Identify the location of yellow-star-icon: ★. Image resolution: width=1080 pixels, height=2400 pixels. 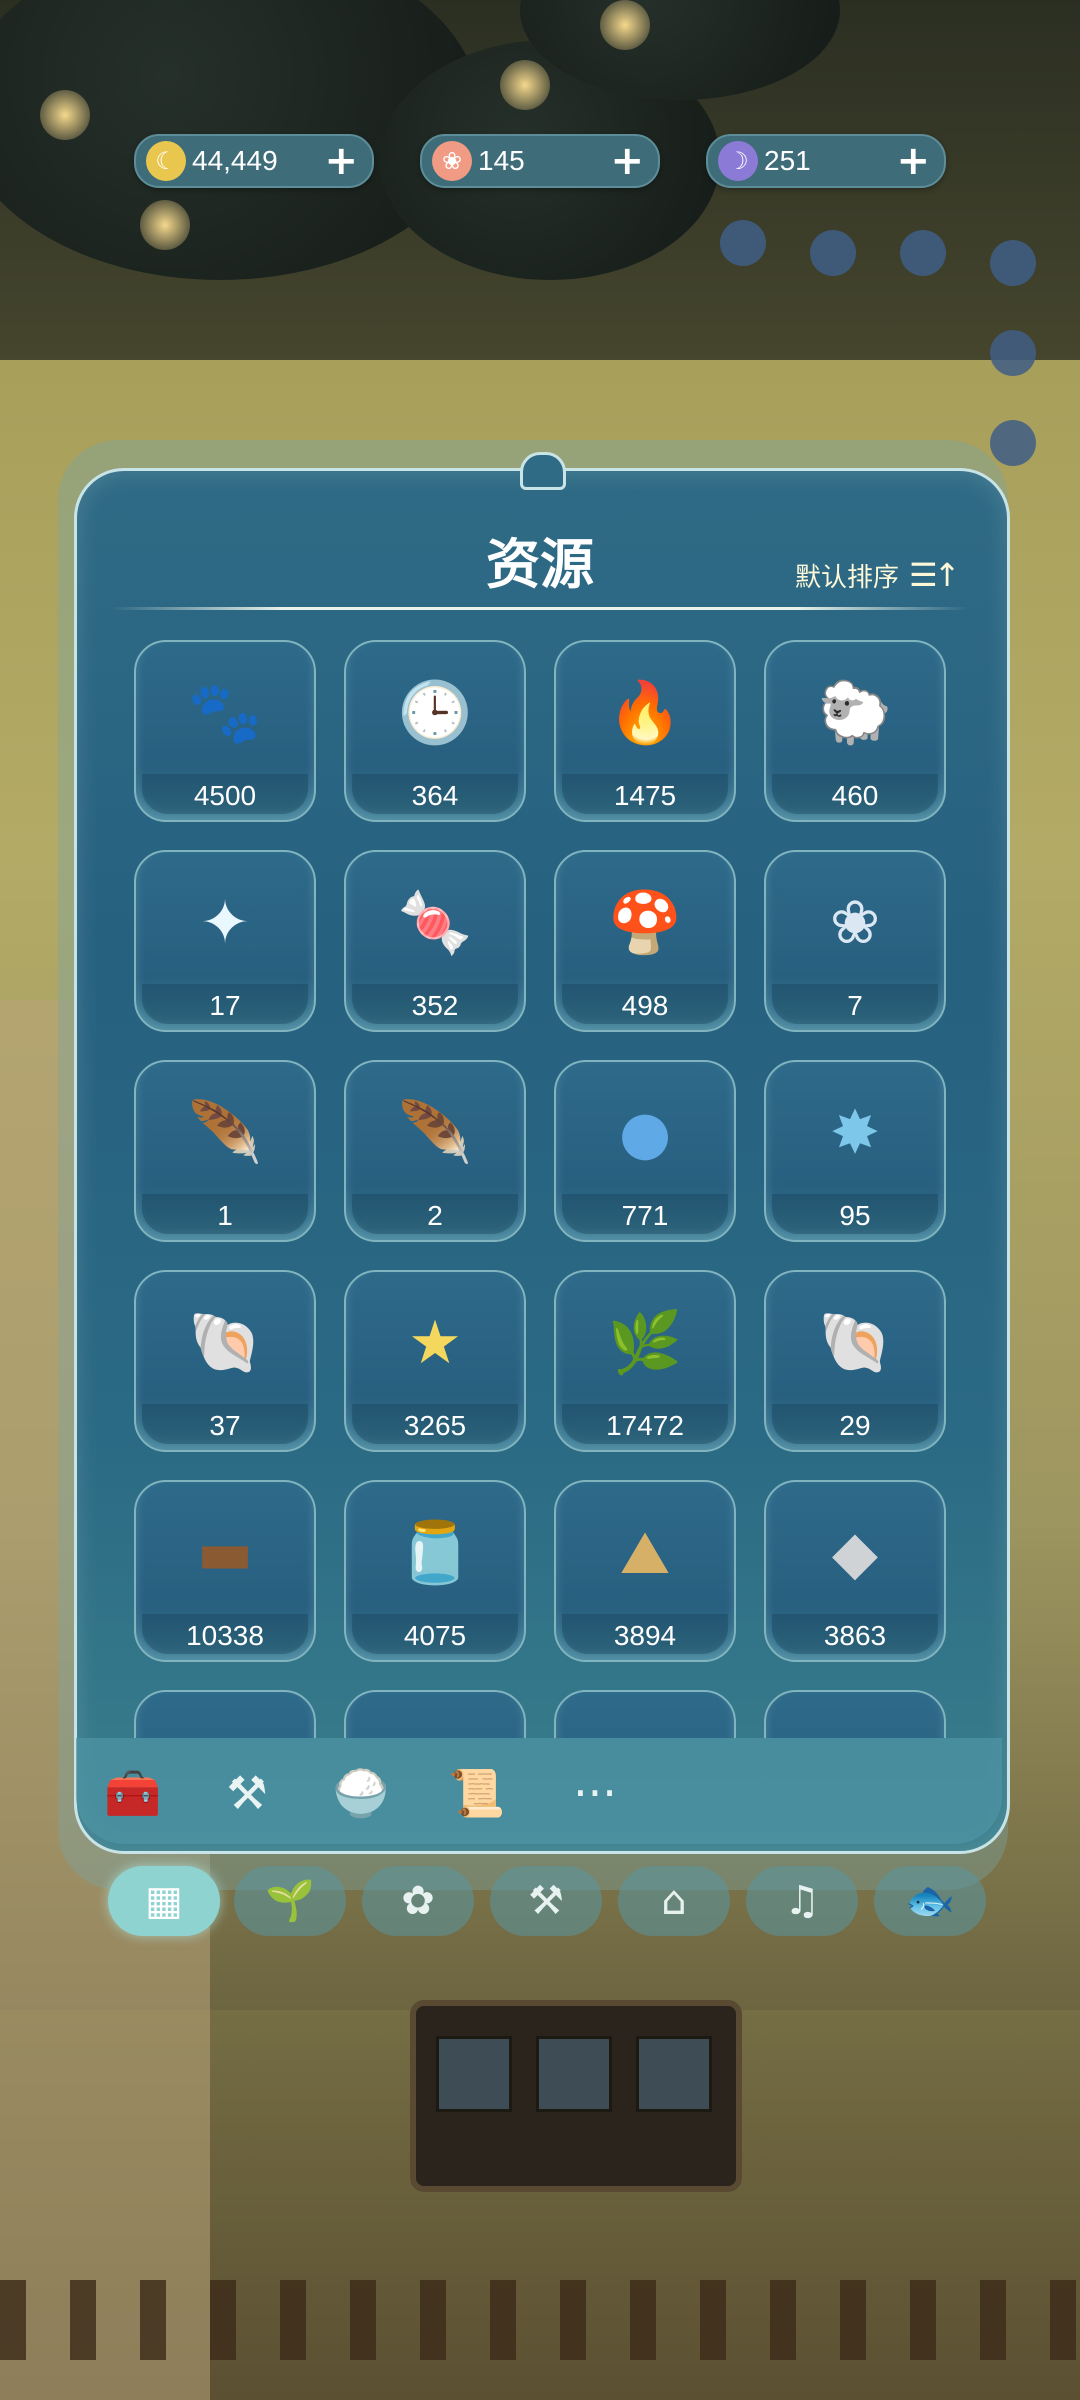
(435, 1343).